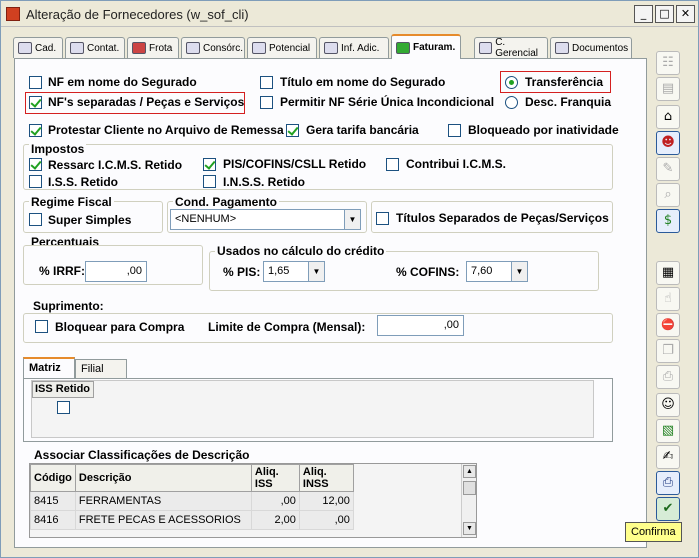 This screenshot has height=558, width=699. Describe the element at coordinates (668, 273) in the screenshot. I see `report-icon: ▦` at that location.